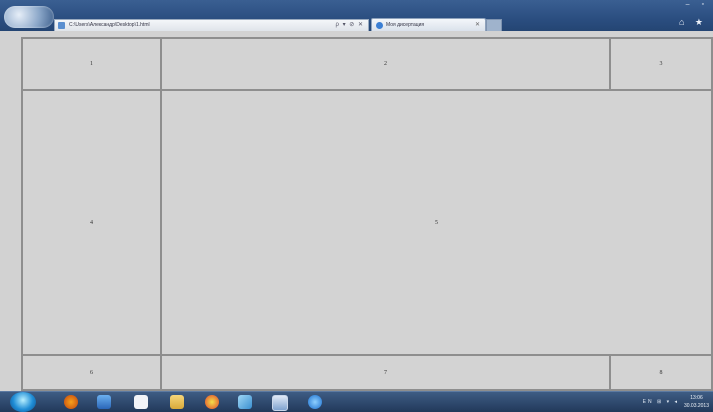 This screenshot has height=412, width=713. I want to click on grid-cell-7: 7, so click(385, 372).